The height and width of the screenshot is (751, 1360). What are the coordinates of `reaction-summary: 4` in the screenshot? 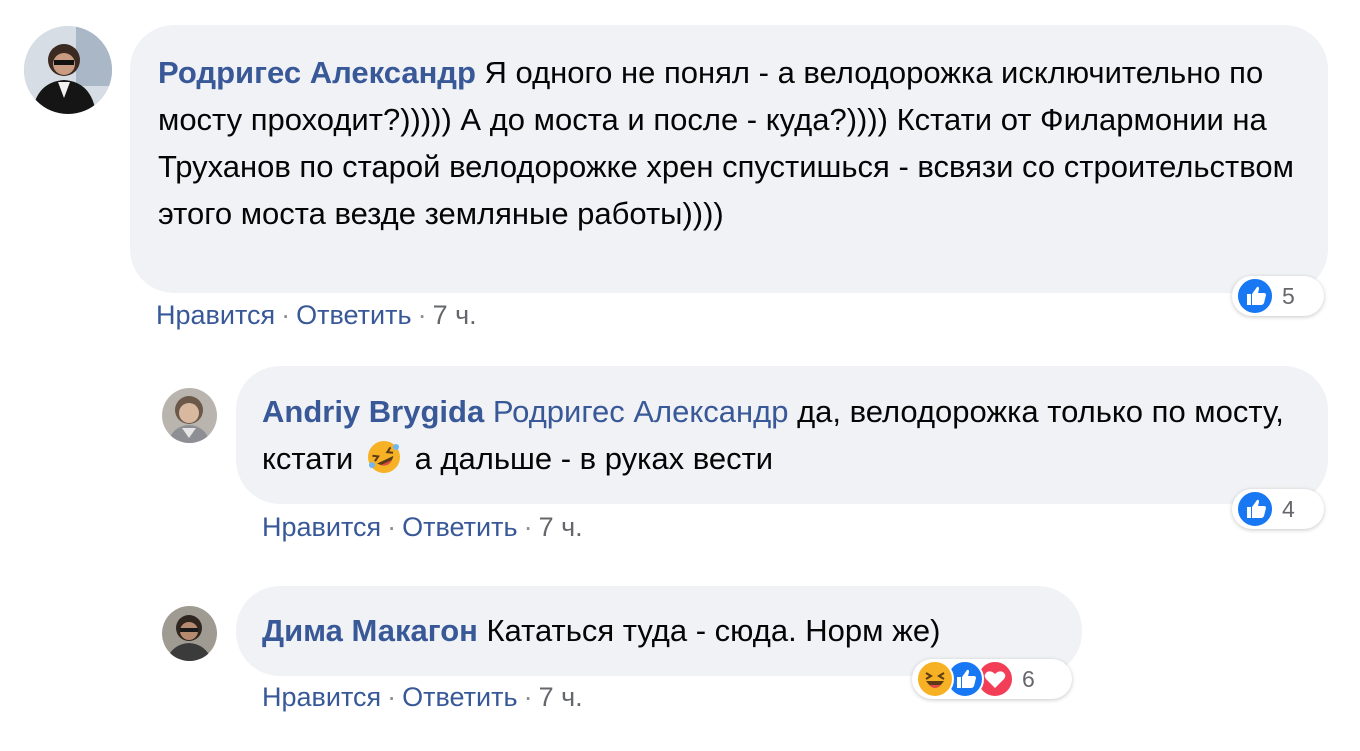 It's located at (1278, 509).